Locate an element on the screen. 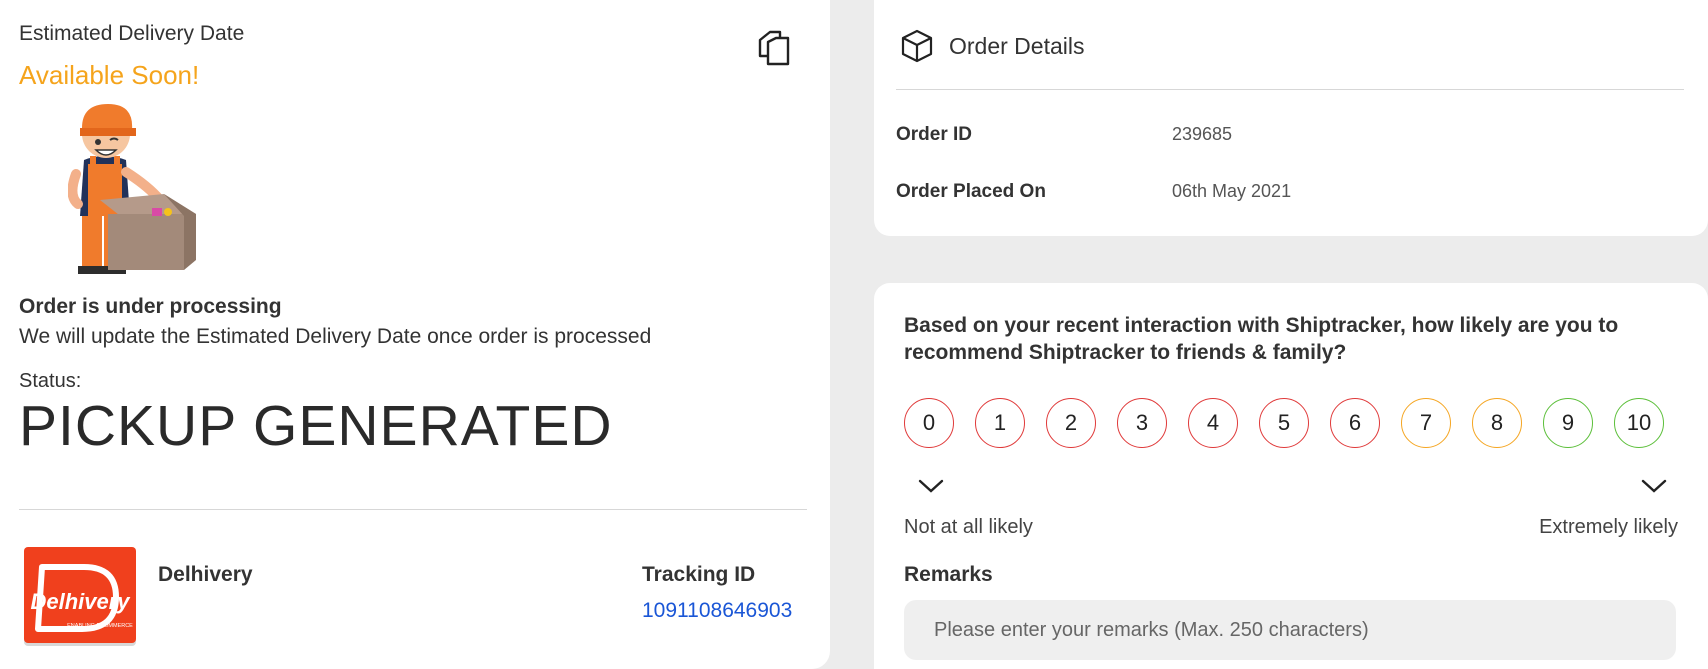  status-label: Status: is located at coordinates (50, 381).